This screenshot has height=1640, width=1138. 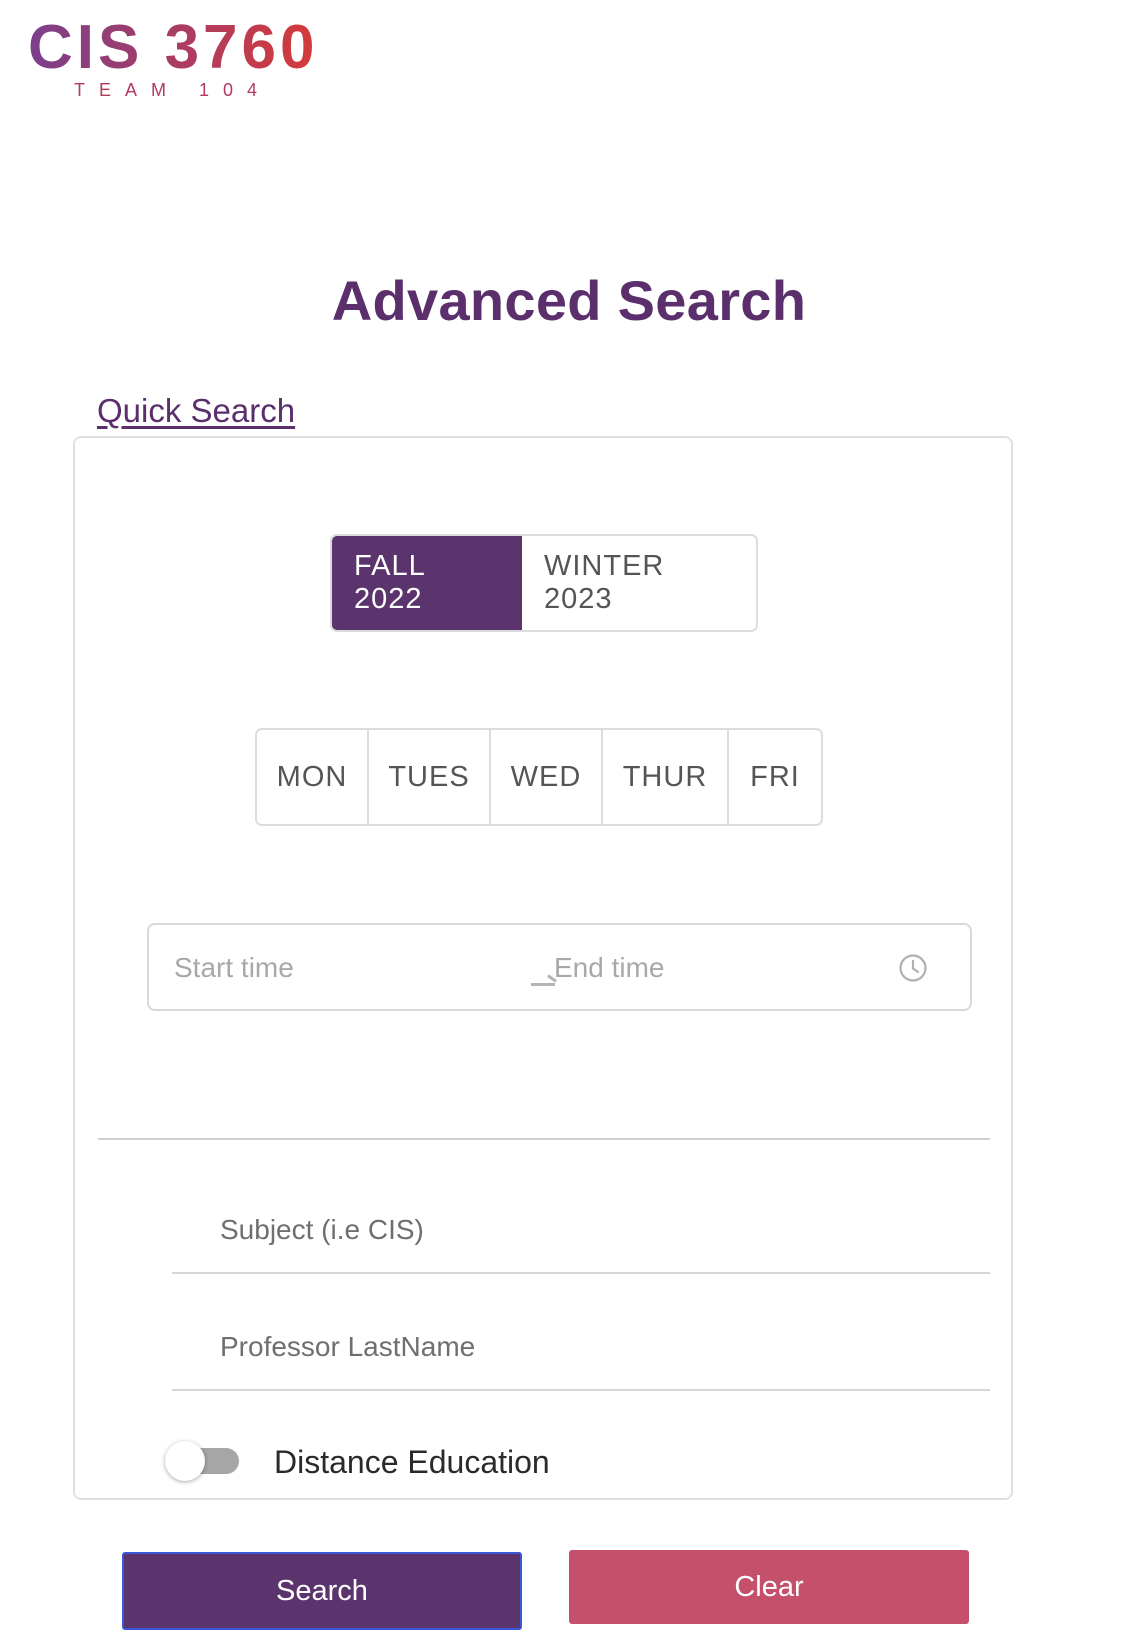 I want to click on day-fri-button: FRI, so click(x=775, y=777).